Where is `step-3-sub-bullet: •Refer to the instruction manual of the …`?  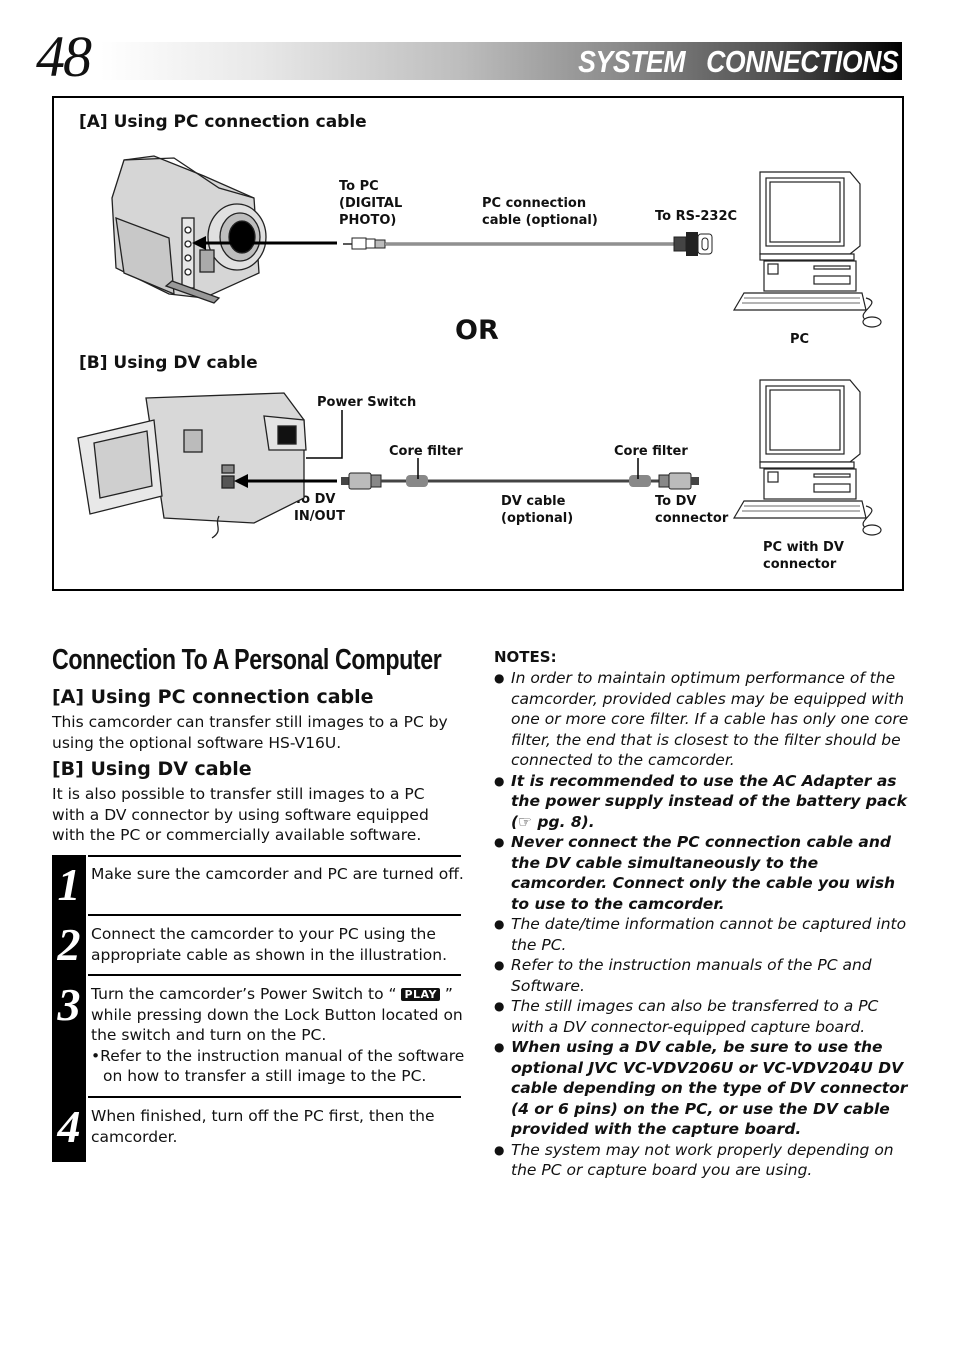 step-3-sub-bullet: •Refer to the instruction manual of the … is located at coordinates (278, 1066).